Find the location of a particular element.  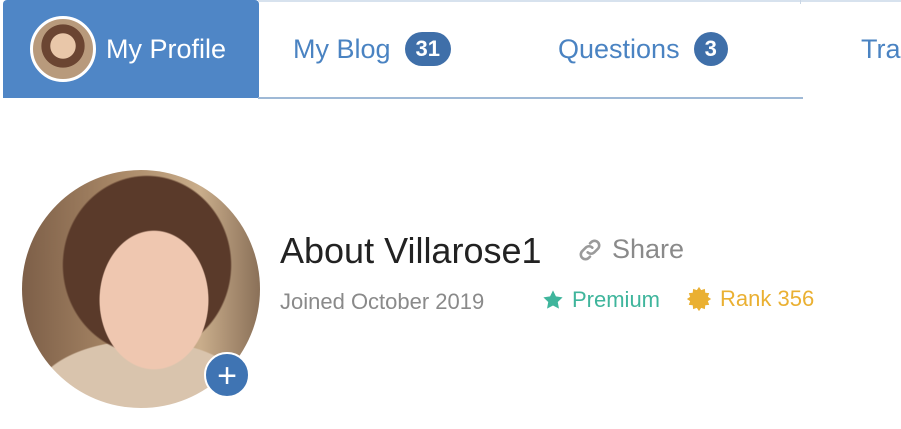

rank-status: Rank 356 is located at coordinates (750, 299).